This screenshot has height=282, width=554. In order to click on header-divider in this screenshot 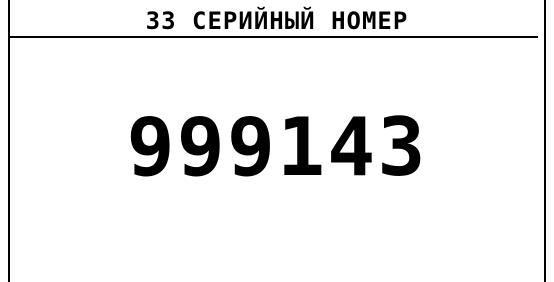, I will do `click(274, 37)`.